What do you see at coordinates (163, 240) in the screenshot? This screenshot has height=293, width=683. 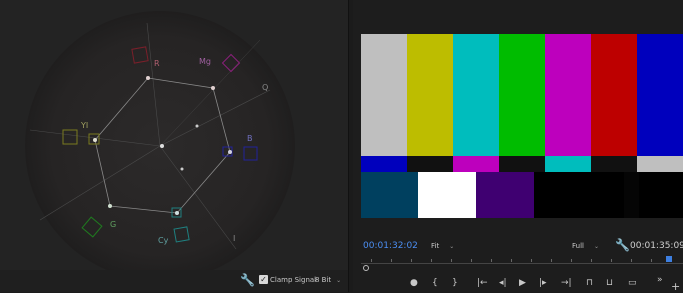 I see `label-cy: Cy` at bounding box center [163, 240].